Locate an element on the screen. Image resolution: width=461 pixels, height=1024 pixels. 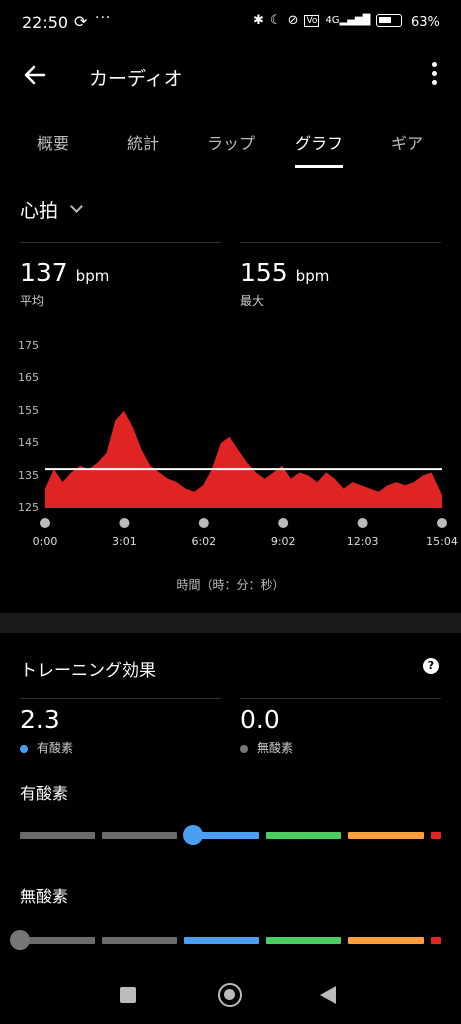
tab-laps: ラップ is located at coordinates (231, 142).